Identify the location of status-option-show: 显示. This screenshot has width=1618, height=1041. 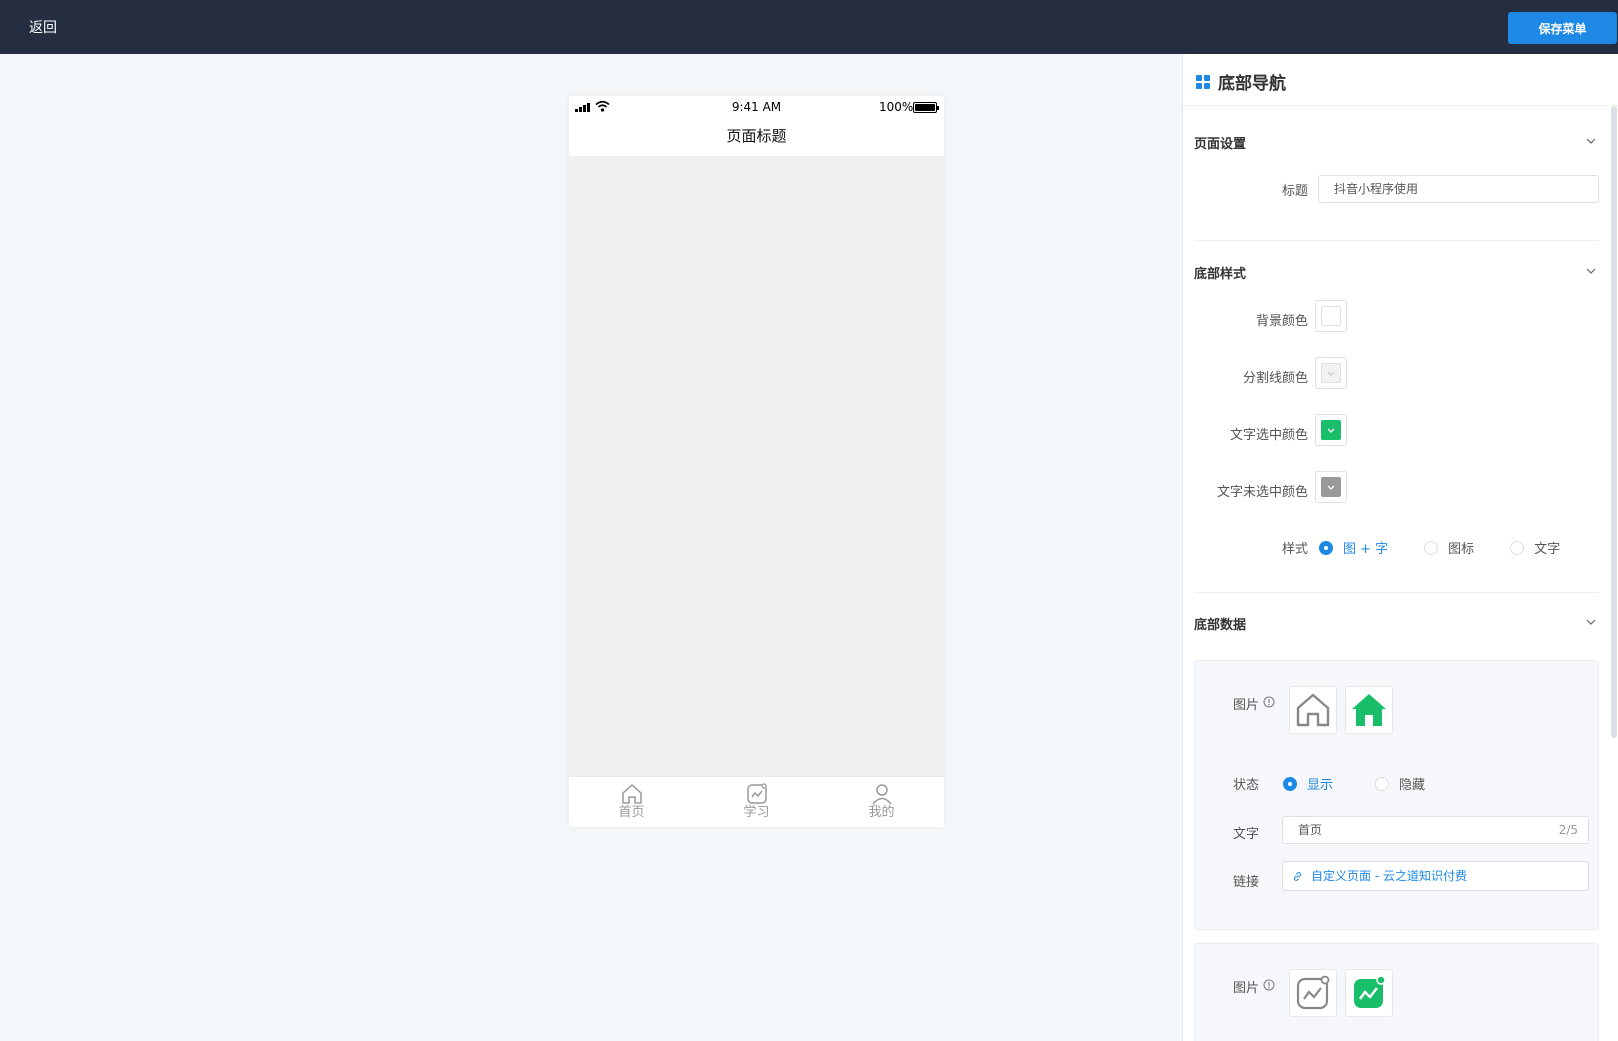
(1308, 783).